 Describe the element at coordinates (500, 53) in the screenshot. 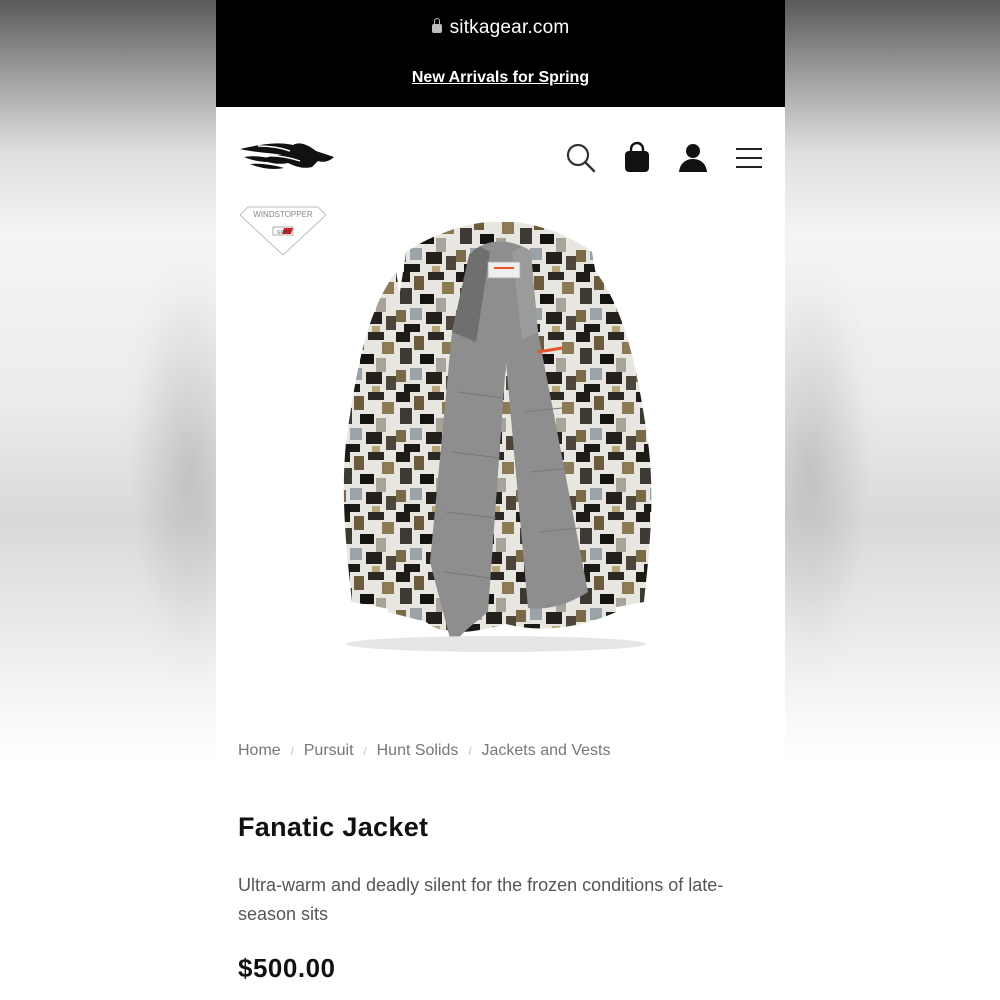

I see `browser-url-bar: sitkagear.com New Arrivals for Spring` at that location.